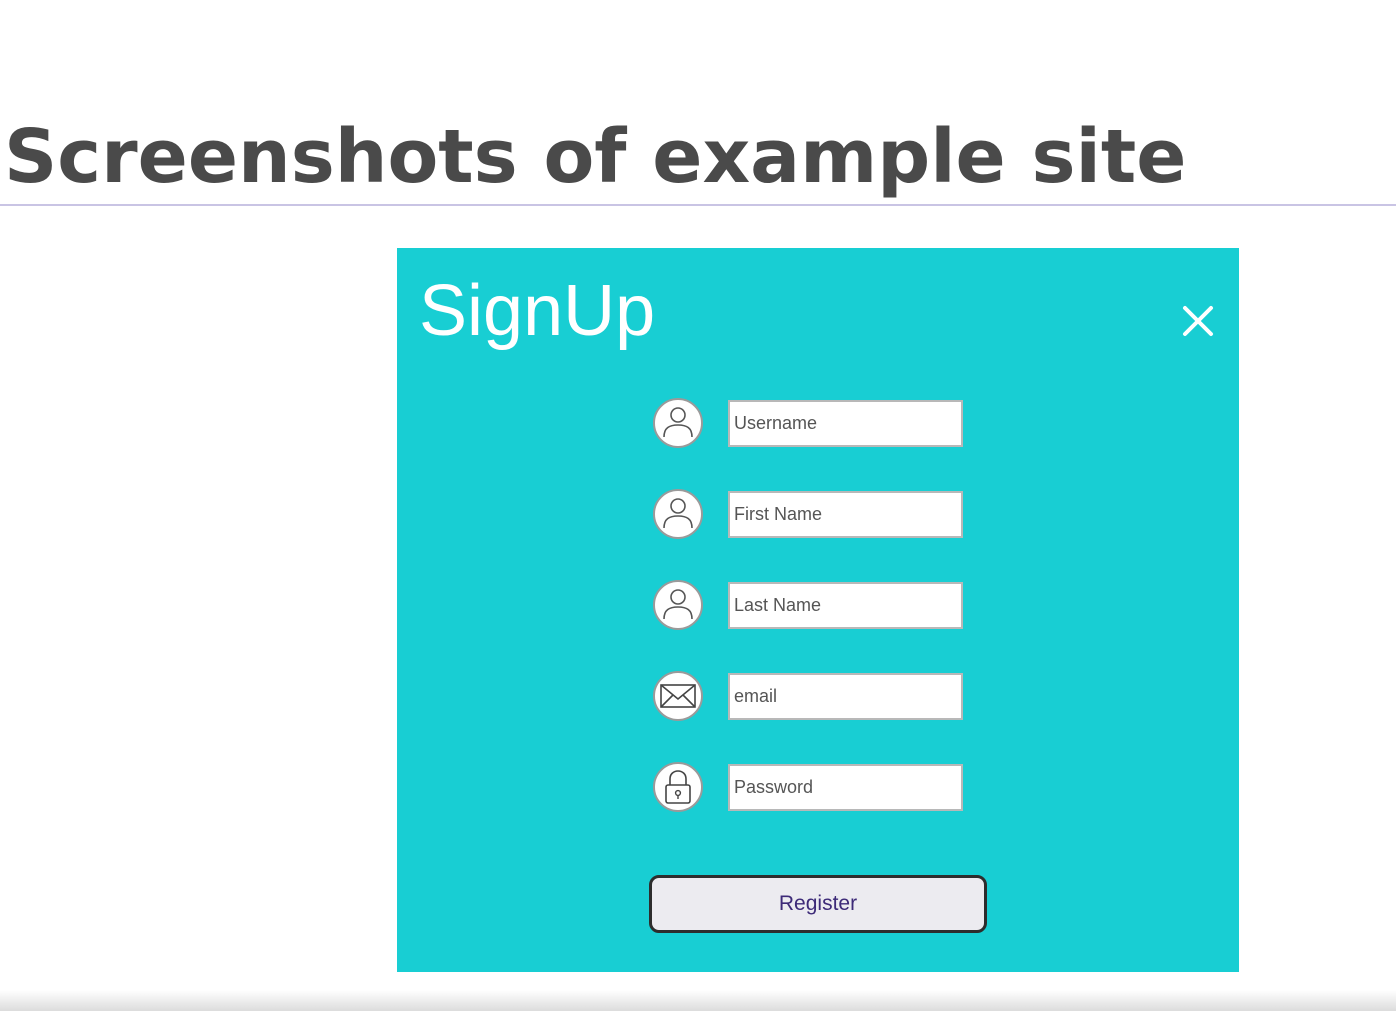 The height and width of the screenshot is (1011, 1396). What do you see at coordinates (678, 696) in the screenshot?
I see `envelope-icon` at bounding box center [678, 696].